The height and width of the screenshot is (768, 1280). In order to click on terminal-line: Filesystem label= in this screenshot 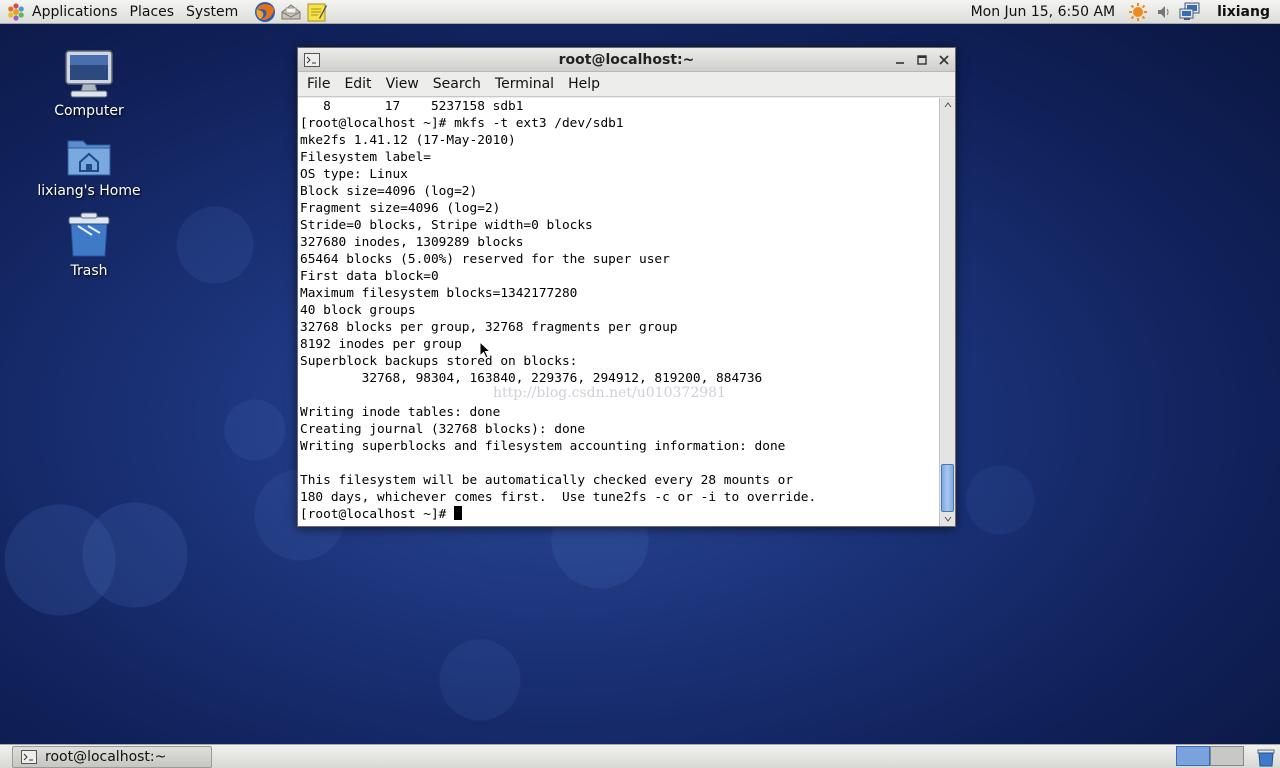, I will do `click(365, 157)`.